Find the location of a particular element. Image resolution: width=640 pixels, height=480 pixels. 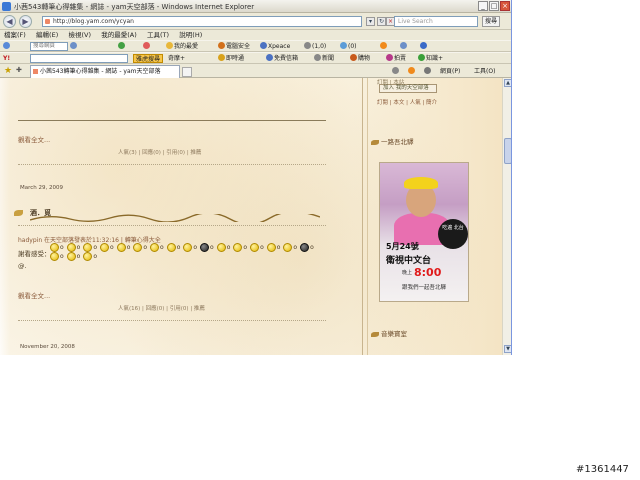

home-icon is located at coordinates (396, 71).